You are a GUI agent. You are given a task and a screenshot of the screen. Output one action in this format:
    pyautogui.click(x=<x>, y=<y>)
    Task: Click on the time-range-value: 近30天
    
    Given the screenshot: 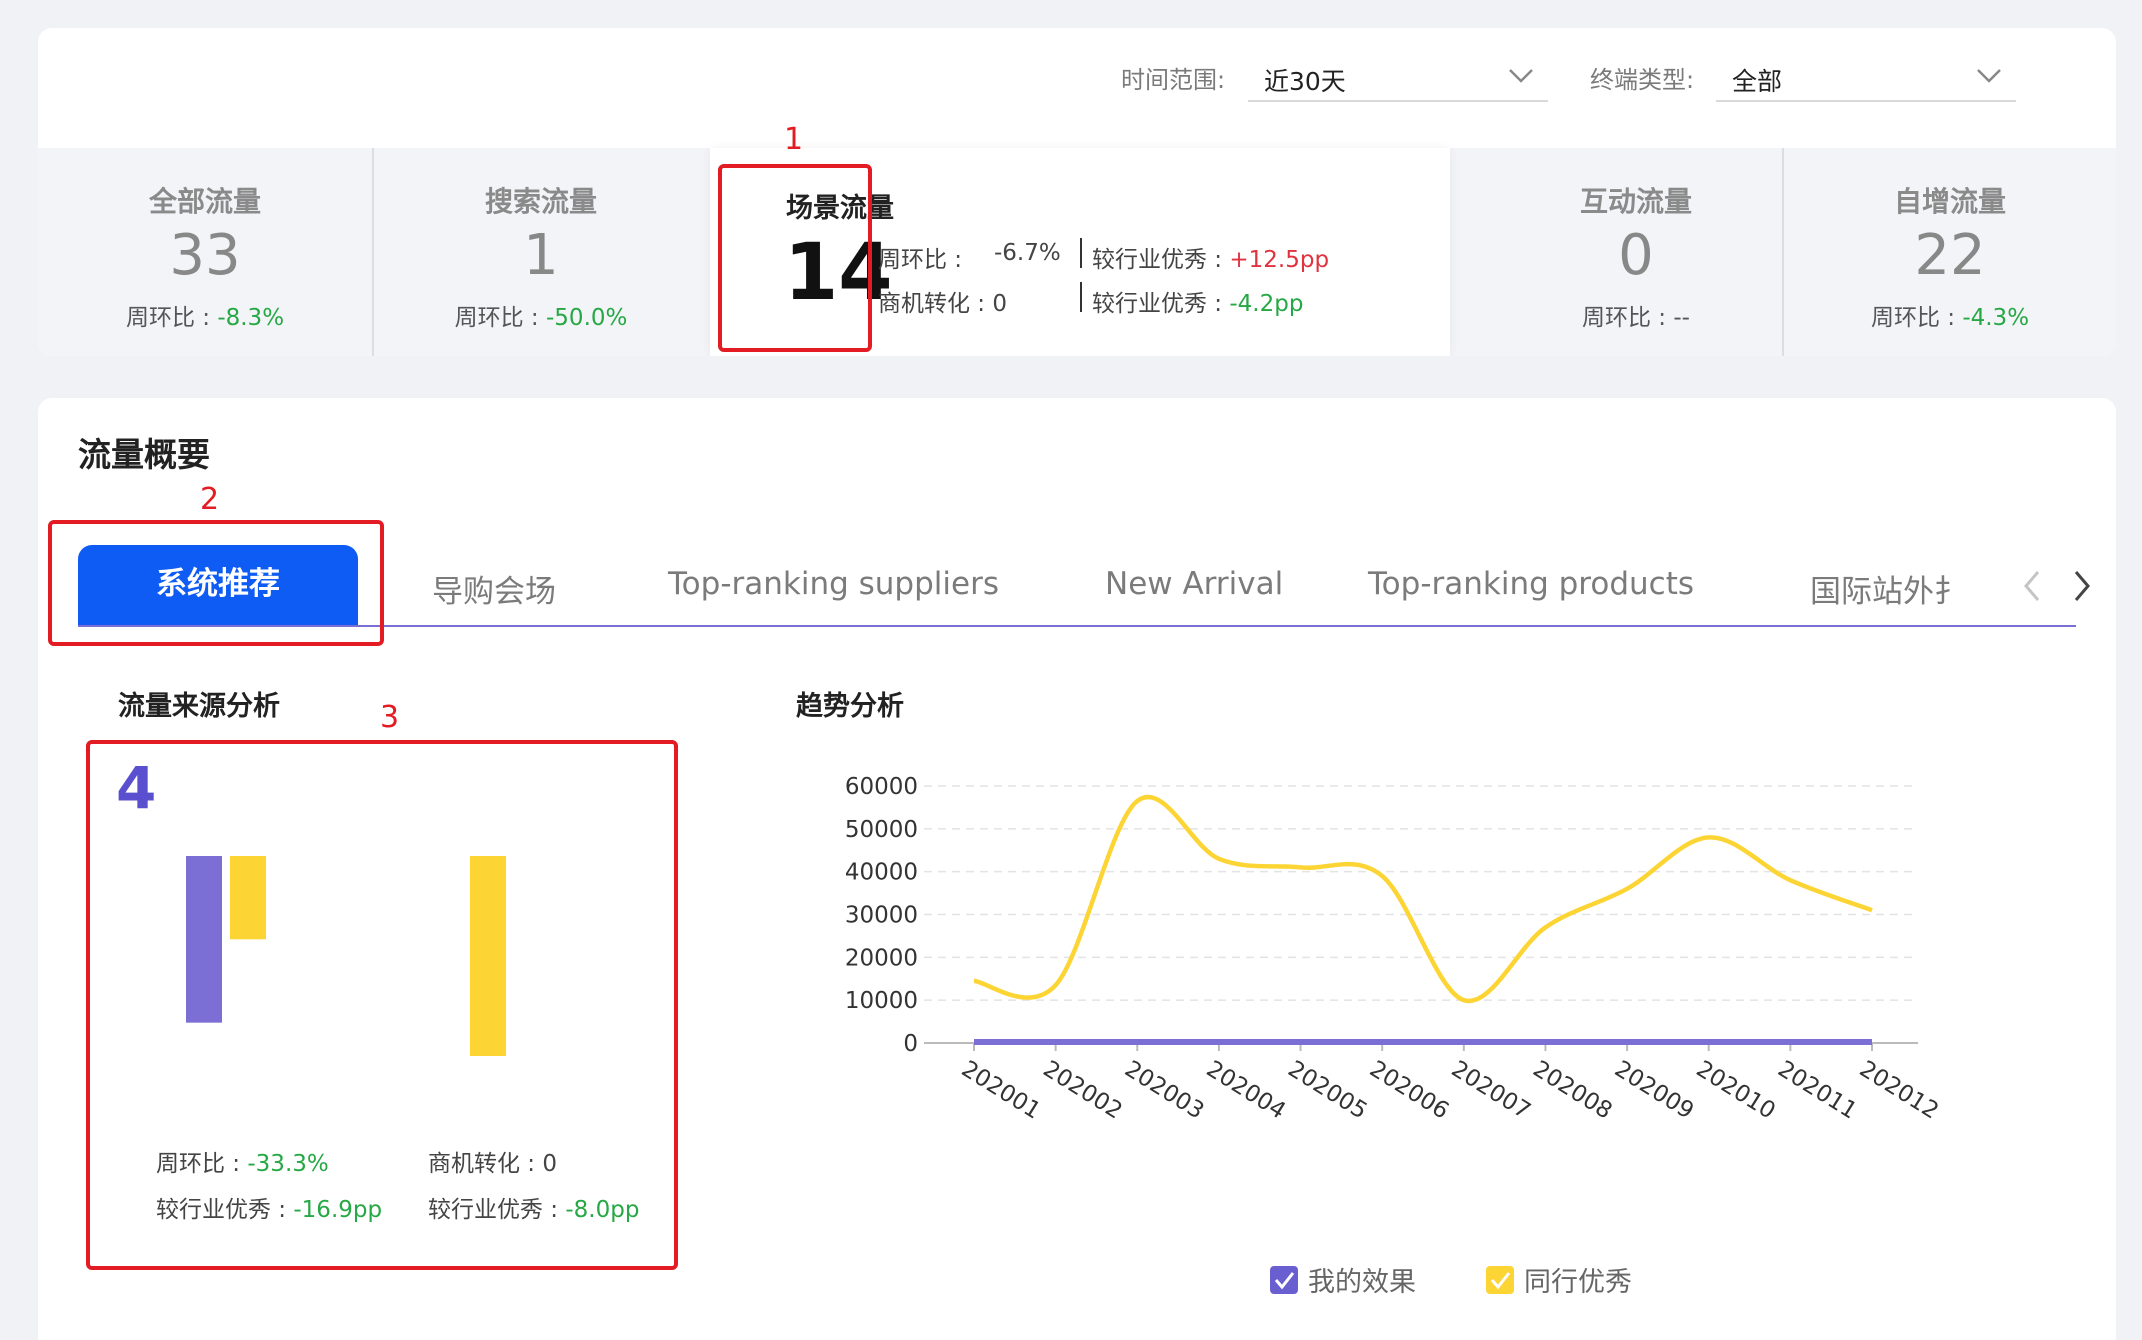 What is the action you would take?
    pyautogui.click(x=1305, y=81)
    